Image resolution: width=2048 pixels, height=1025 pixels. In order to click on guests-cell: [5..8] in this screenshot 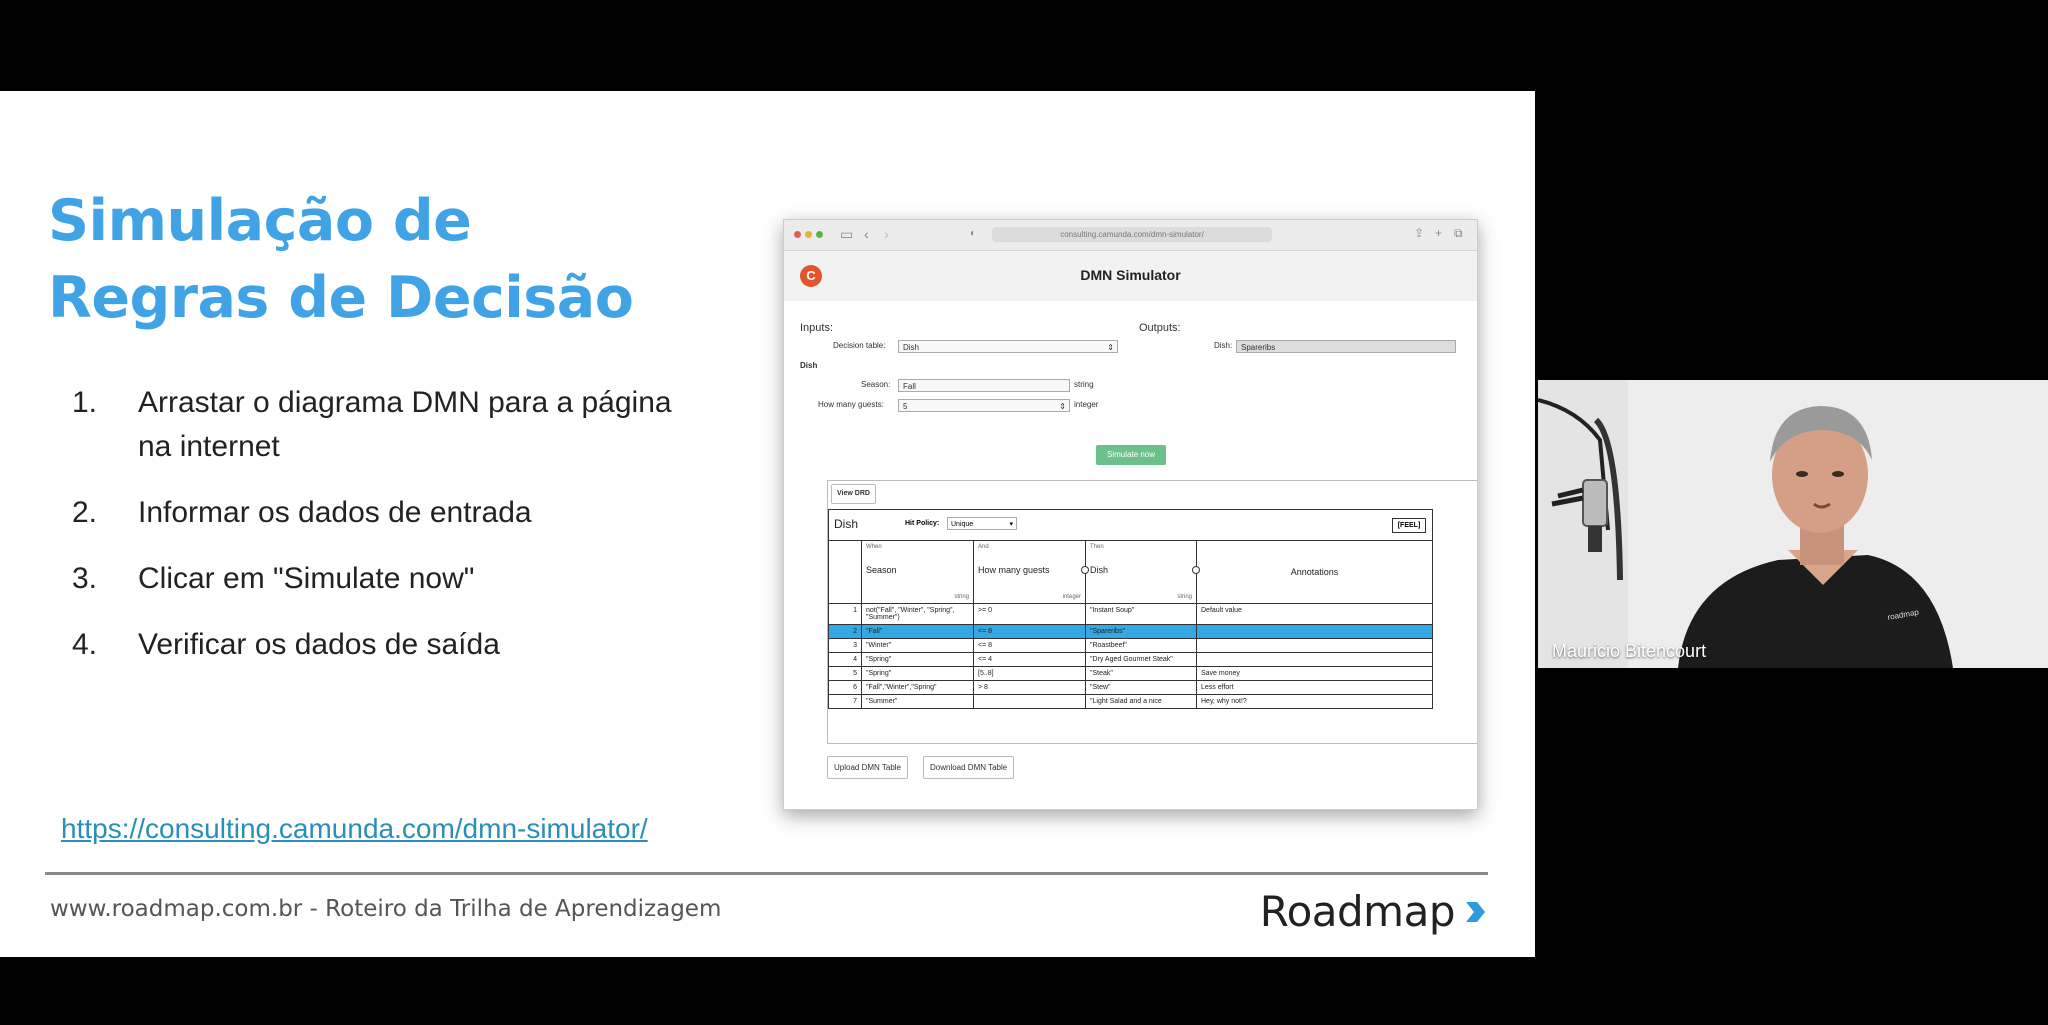, I will do `click(1030, 673)`.